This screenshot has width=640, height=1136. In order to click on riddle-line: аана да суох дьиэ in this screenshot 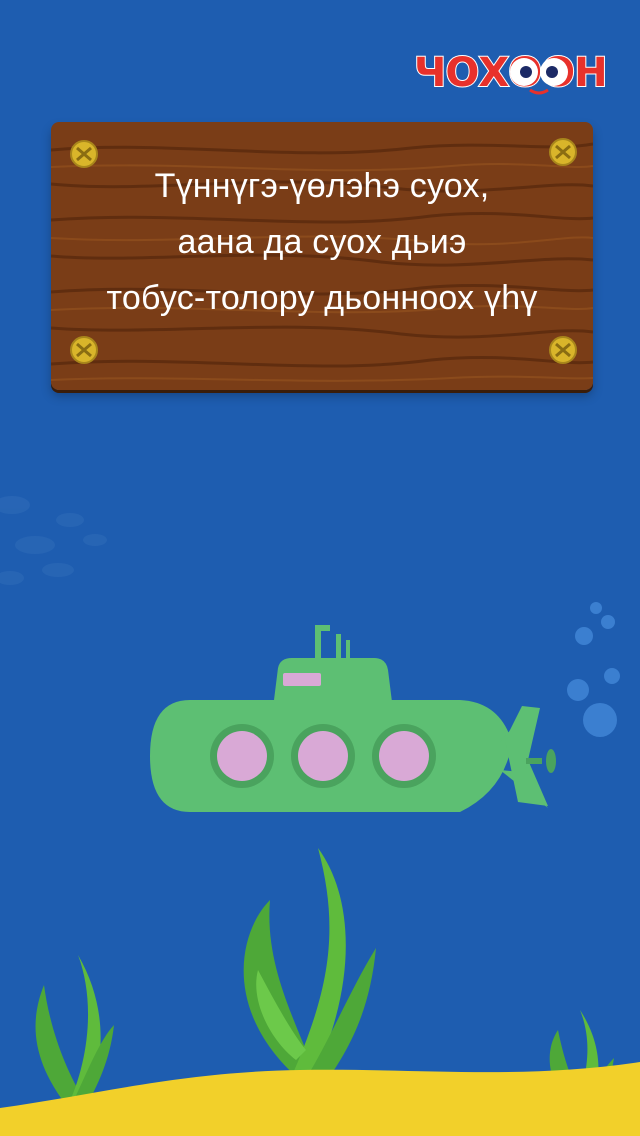, I will do `click(322, 242)`.